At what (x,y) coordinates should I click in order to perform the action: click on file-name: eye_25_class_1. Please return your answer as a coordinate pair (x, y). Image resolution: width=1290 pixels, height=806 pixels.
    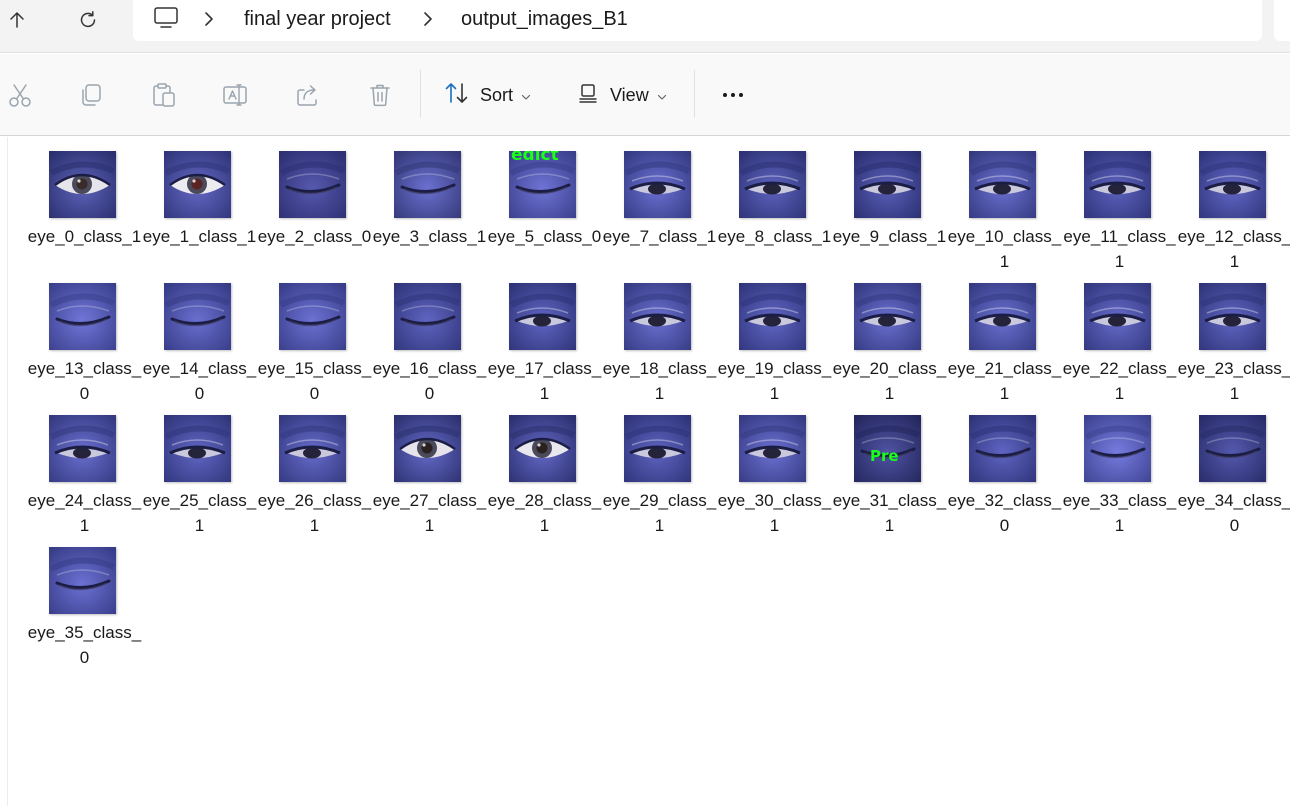
    Looking at the image, I should click on (199, 513).